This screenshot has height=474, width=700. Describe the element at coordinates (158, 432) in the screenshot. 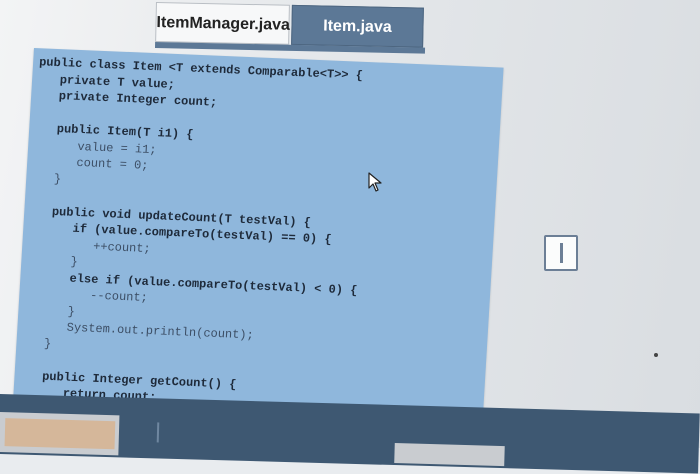

I see `bottom-separator` at that location.